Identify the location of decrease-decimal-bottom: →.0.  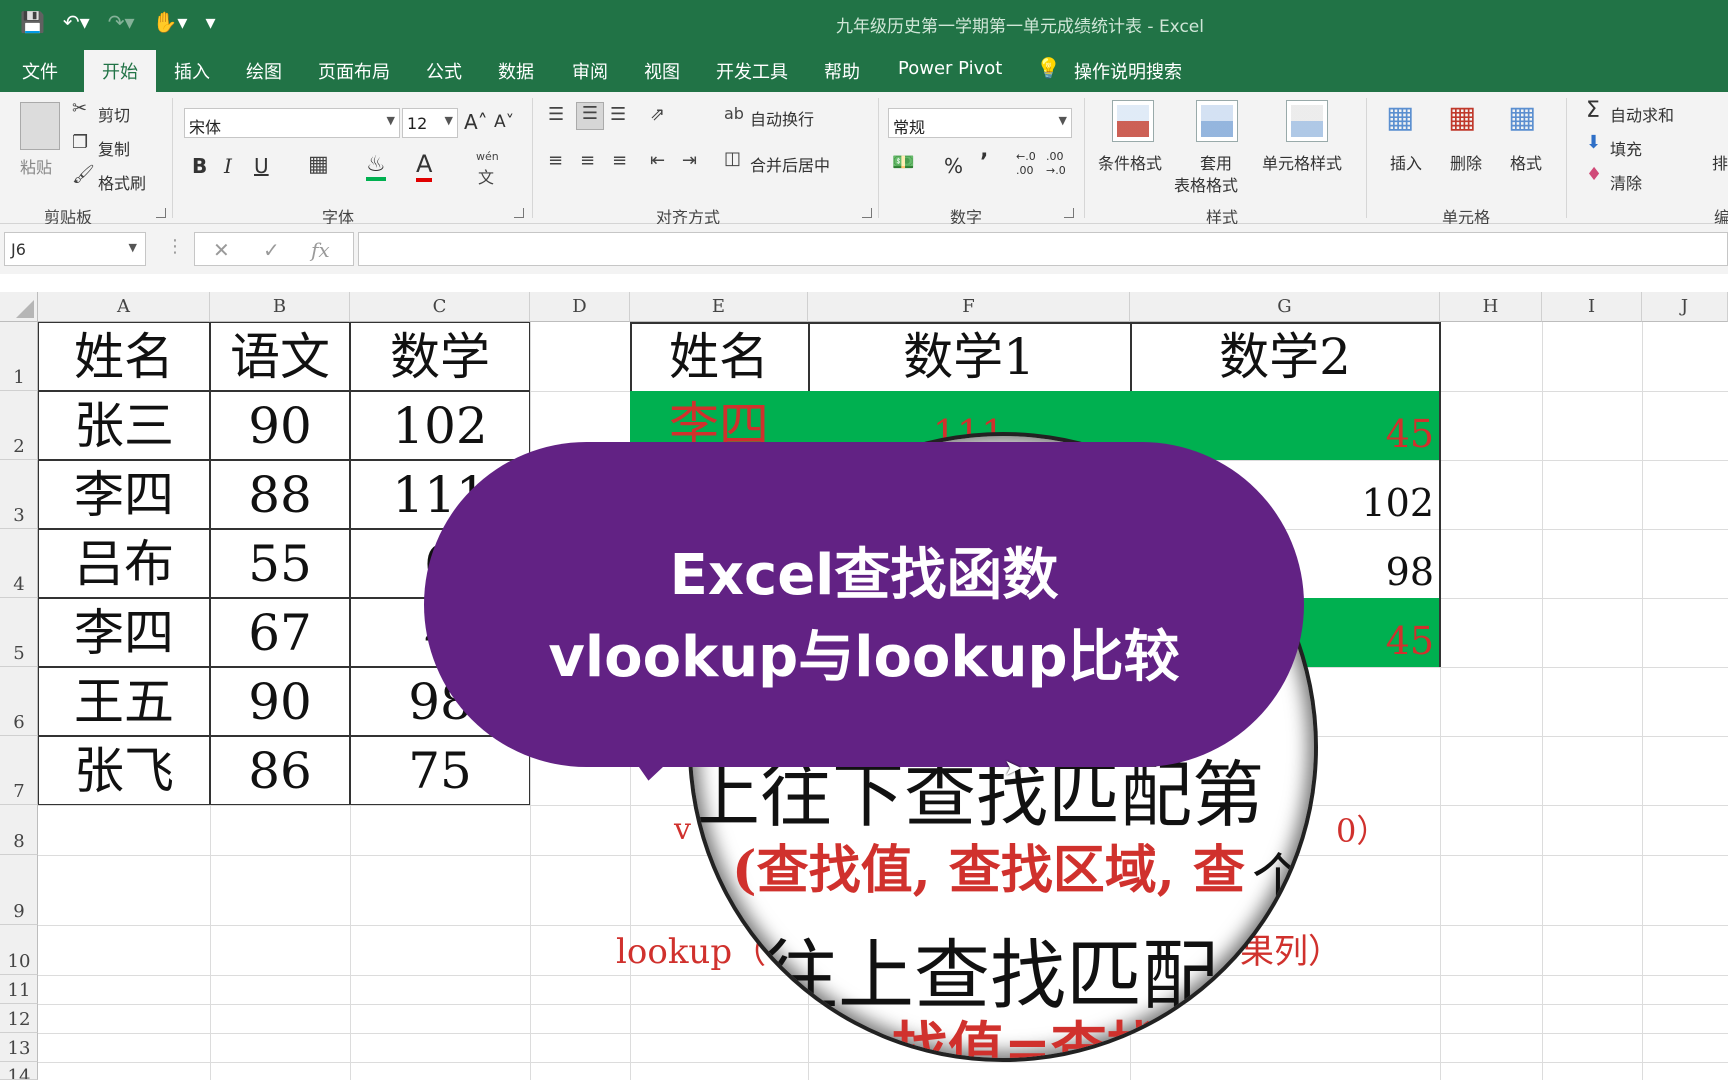
(1056, 170).